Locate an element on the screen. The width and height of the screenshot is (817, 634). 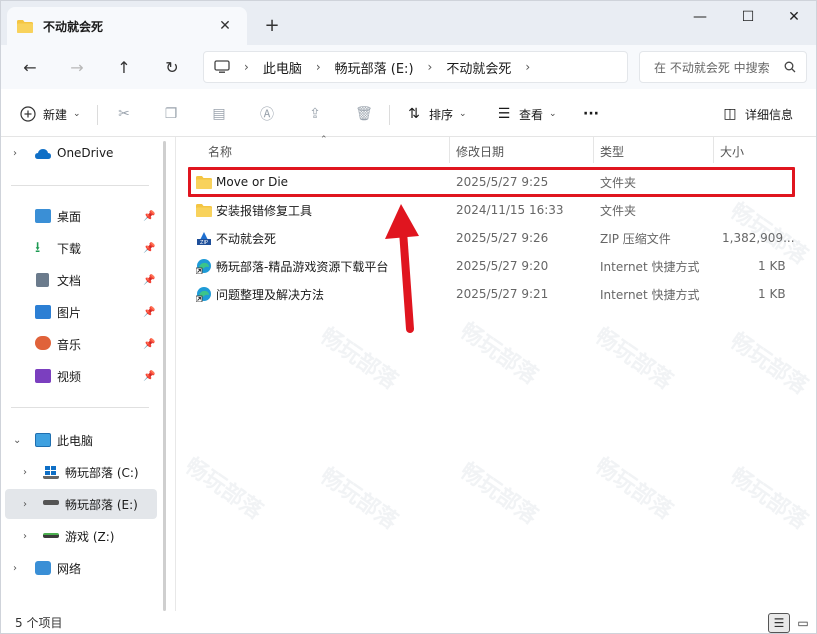
column-headers: ⌃ 名称 修改日期 类型 大小 is located at coordinates (496, 149).